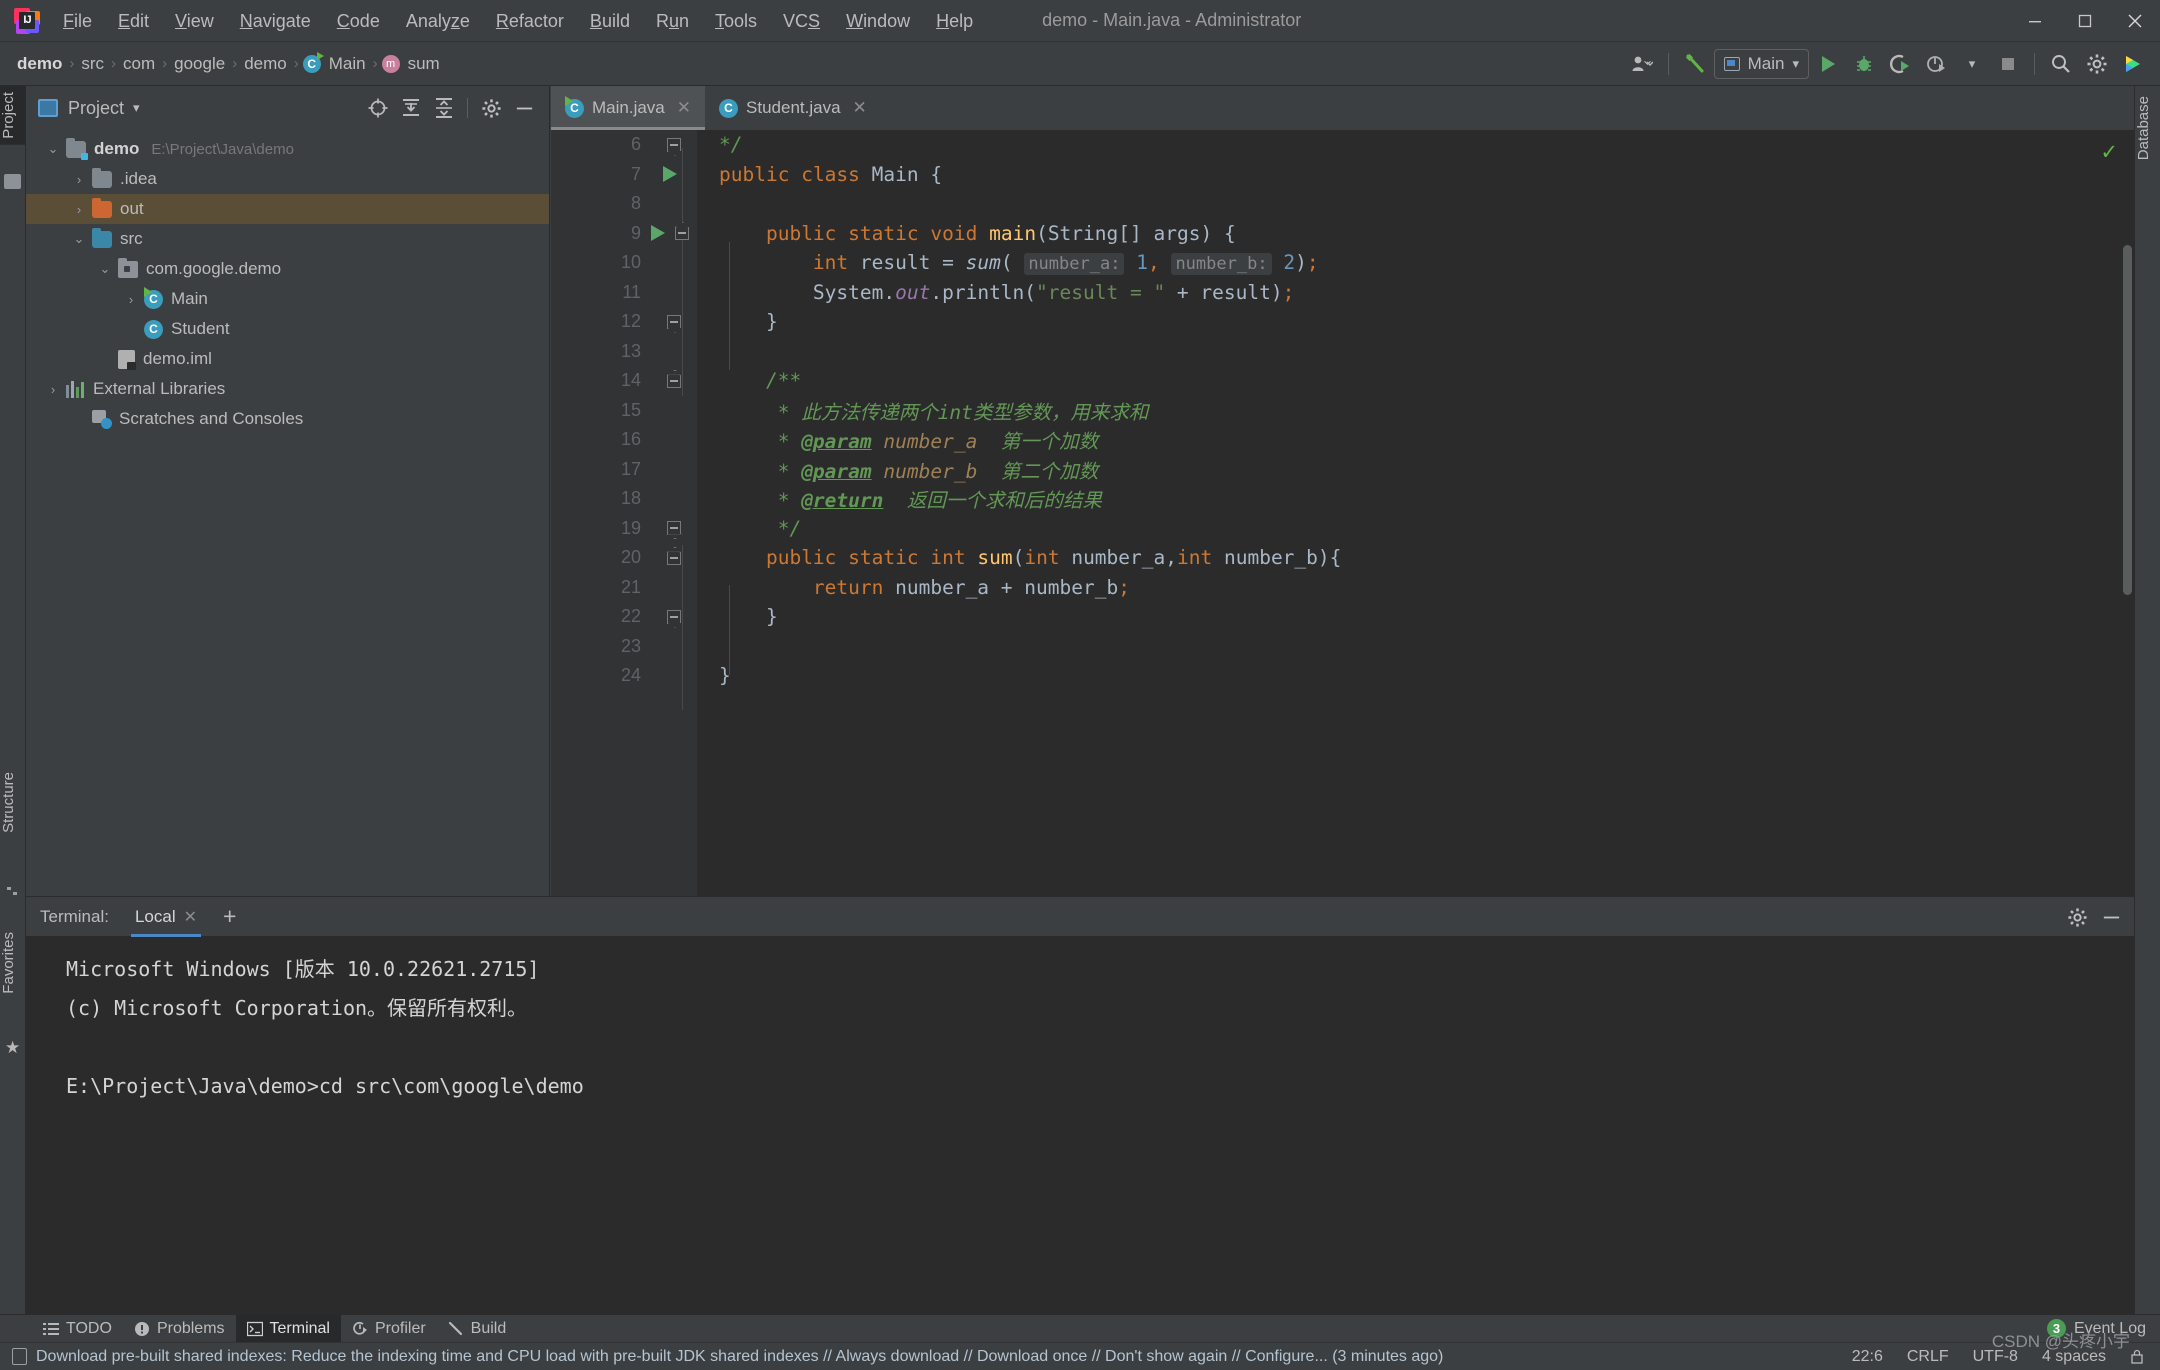  Describe the element at coordinates (378, 108) in the screenshot. I see `scroll-from-source-icon` at that location.